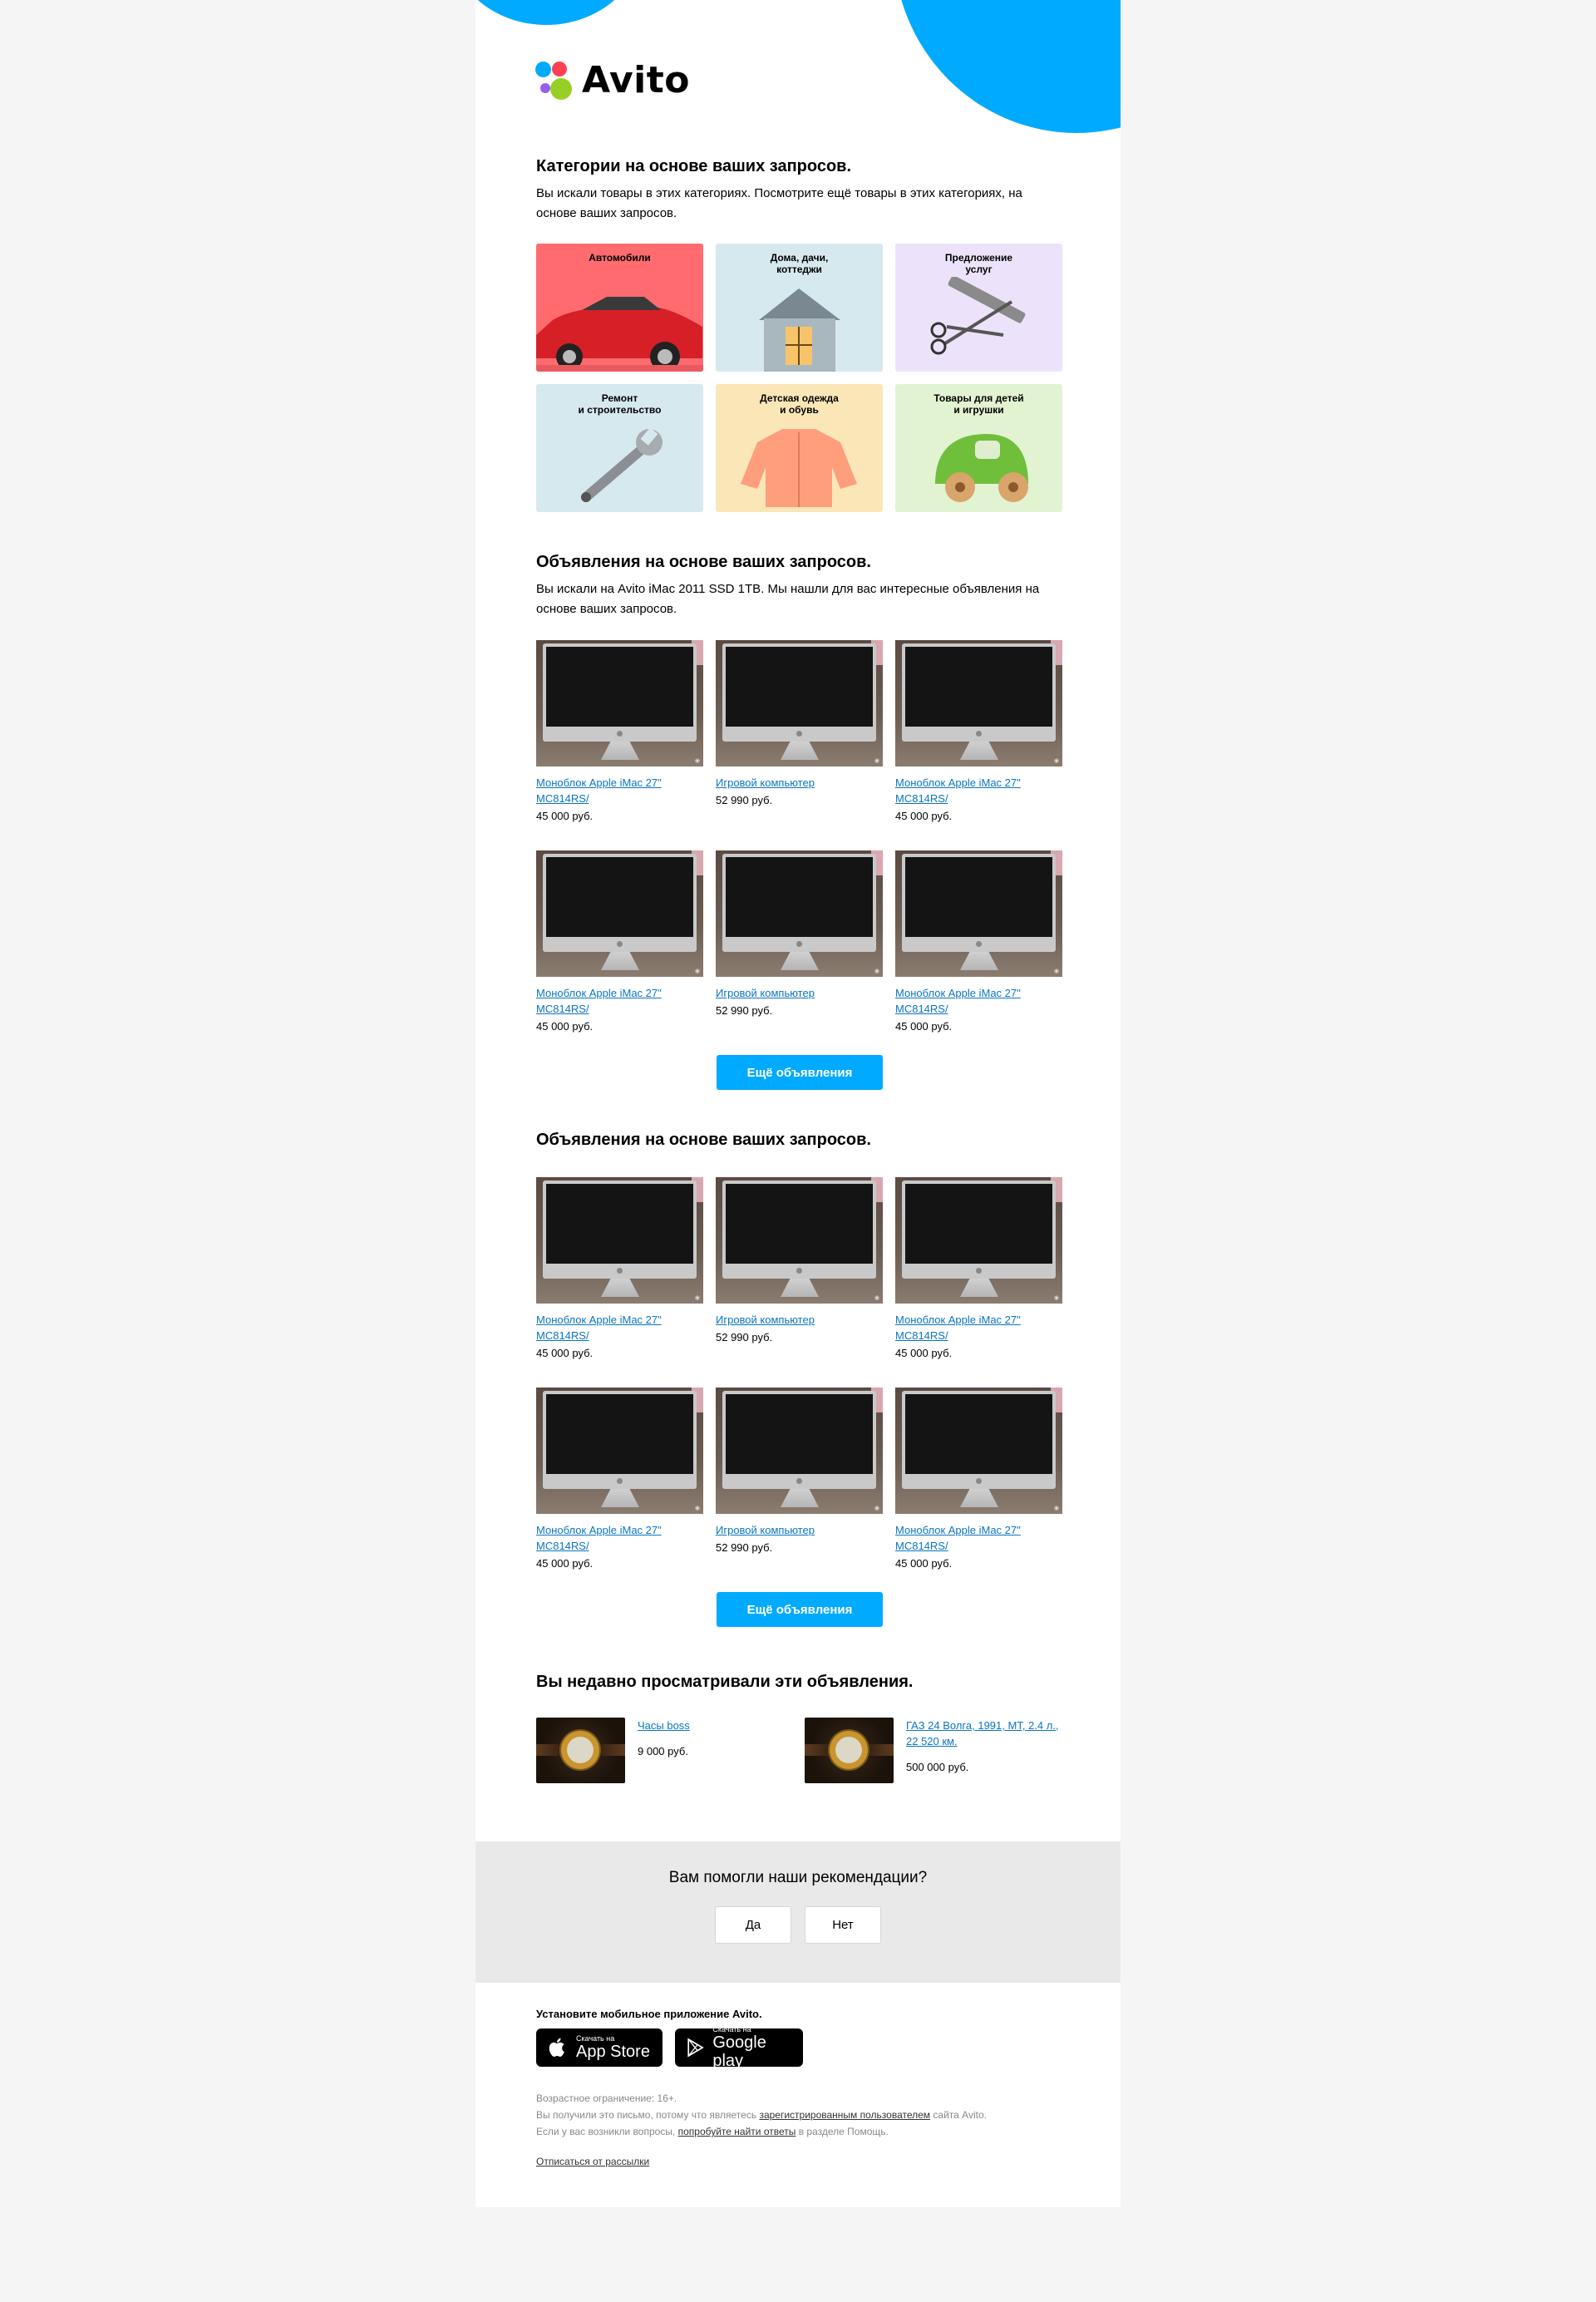 This screenshot has width=1596, height=2302. I want to click on avito-logo: Avito, so click(612, 80).